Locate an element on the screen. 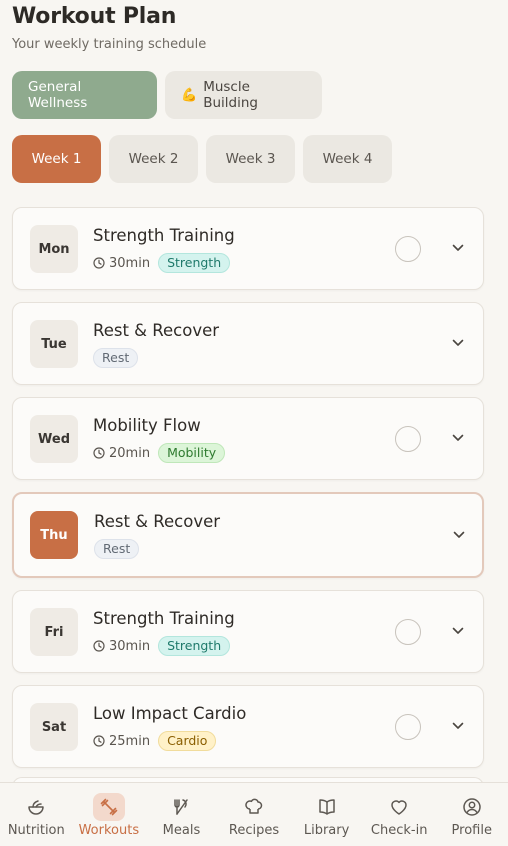  nav-label: Meals is located at coordinates (181, 830).